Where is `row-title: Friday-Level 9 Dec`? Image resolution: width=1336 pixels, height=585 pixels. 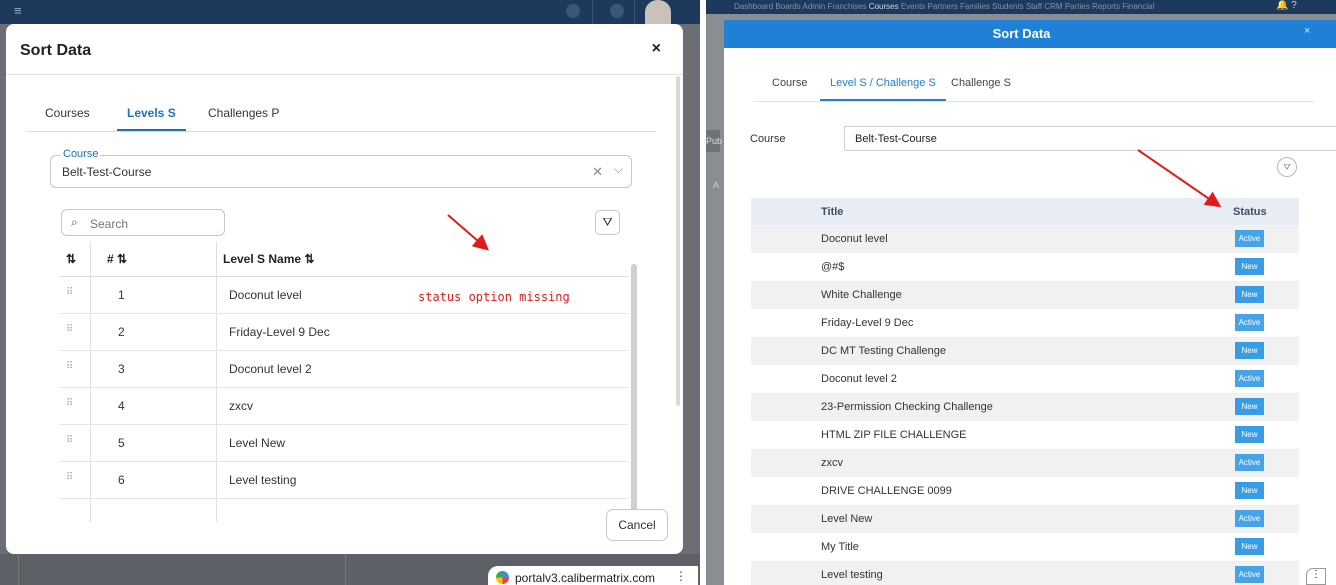 row-title: Friday-Level 9 Dec is located at coordinates (867, 323).